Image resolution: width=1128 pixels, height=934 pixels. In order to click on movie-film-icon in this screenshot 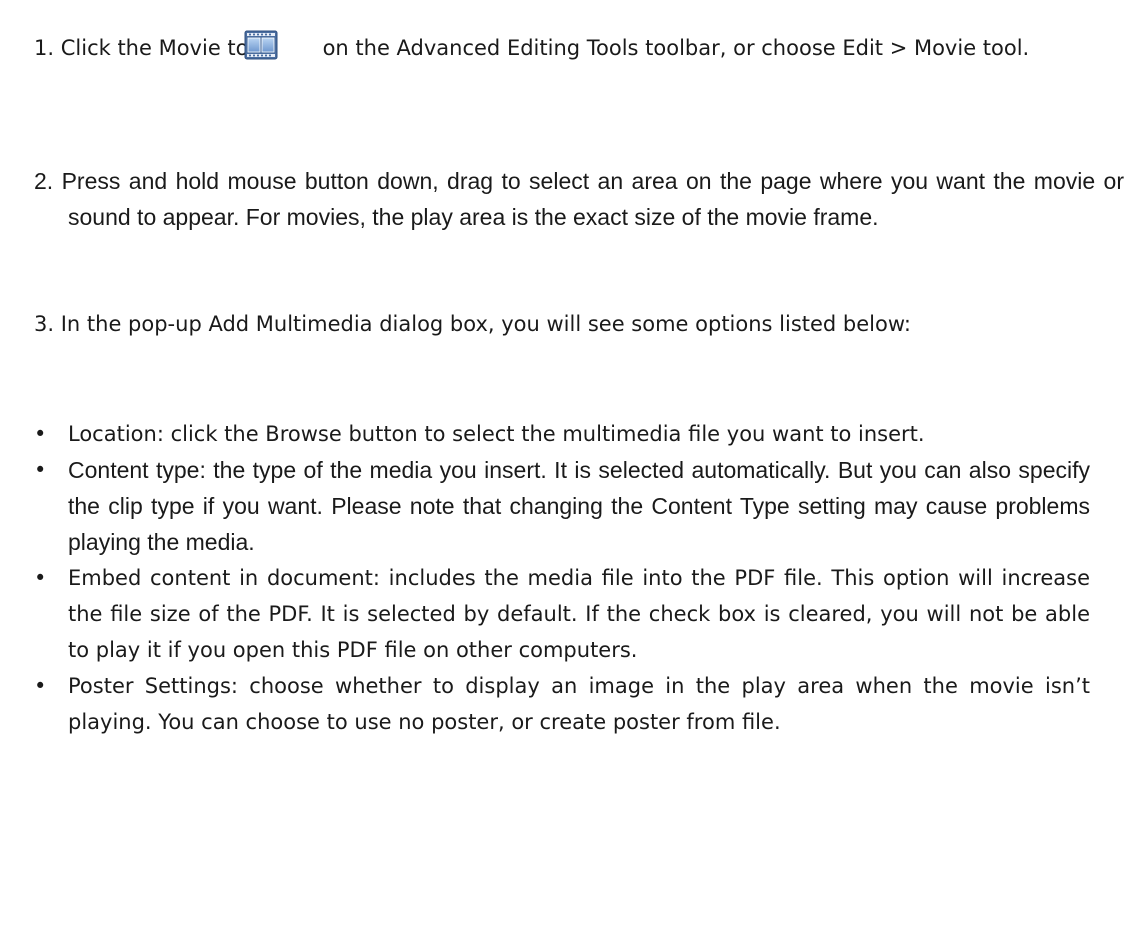, I will do `click(278, 45)`.